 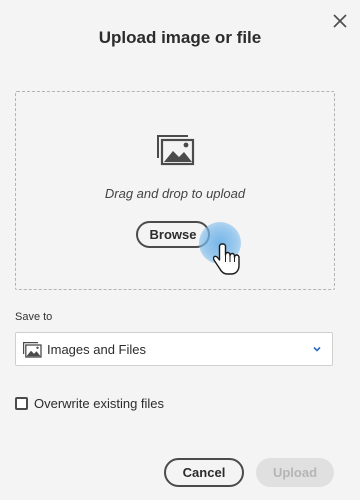 I want to click on overwrite-option: Overwrite existing files, so click(x=89, y=403).